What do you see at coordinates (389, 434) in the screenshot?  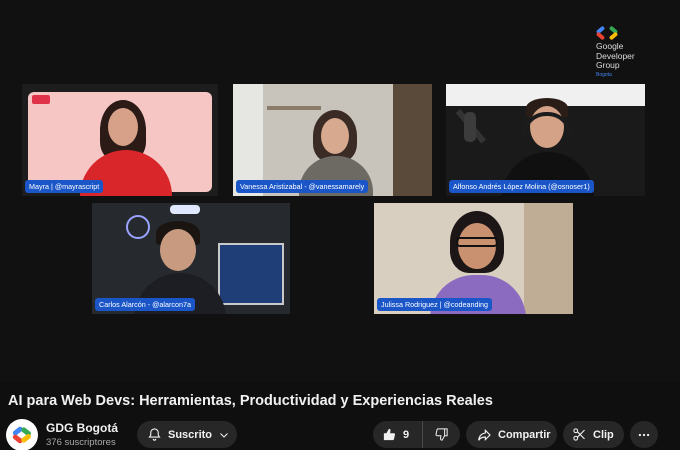 I see `thumbs-up-icon` at bounding box center [389, 434].